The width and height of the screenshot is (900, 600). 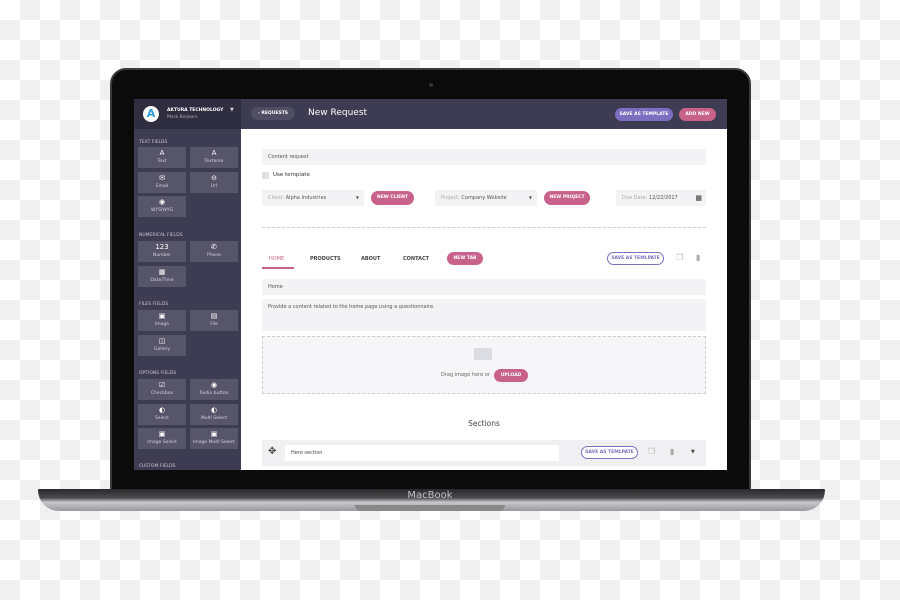 I want to click on field-label: Gallery, so click(x=162, y=349).